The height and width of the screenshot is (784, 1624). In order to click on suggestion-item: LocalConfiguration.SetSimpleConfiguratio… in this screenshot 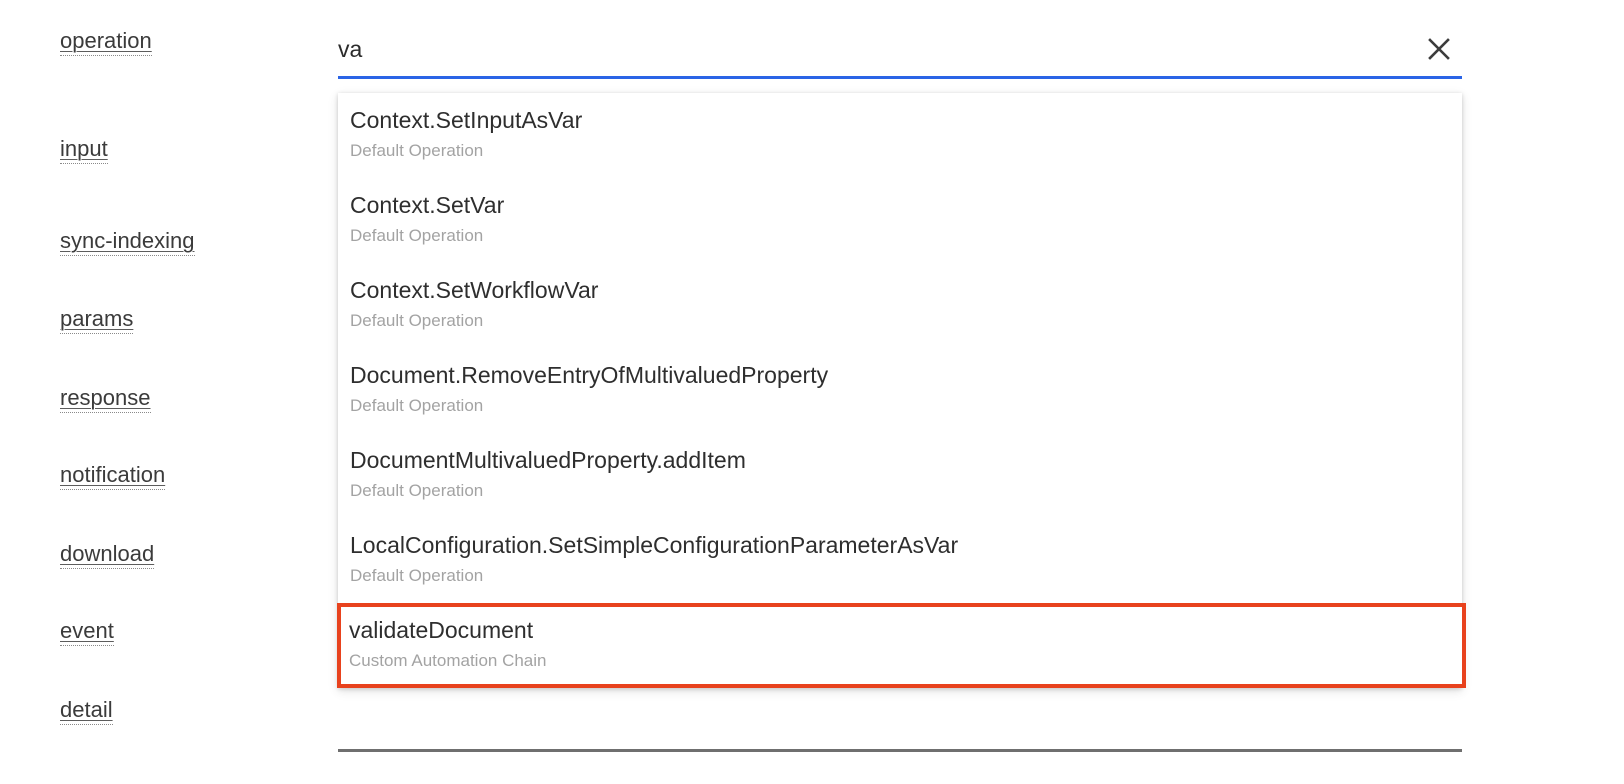, I will do `click(900, 560)`.